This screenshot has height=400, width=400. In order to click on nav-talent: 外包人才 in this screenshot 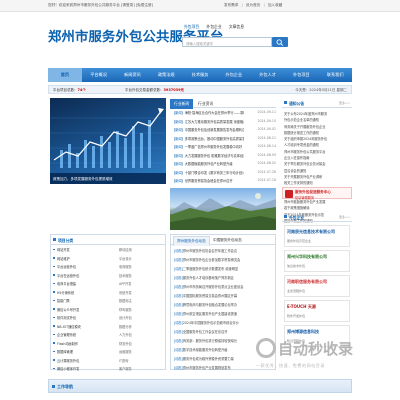, I will do `click(268, 75)`.